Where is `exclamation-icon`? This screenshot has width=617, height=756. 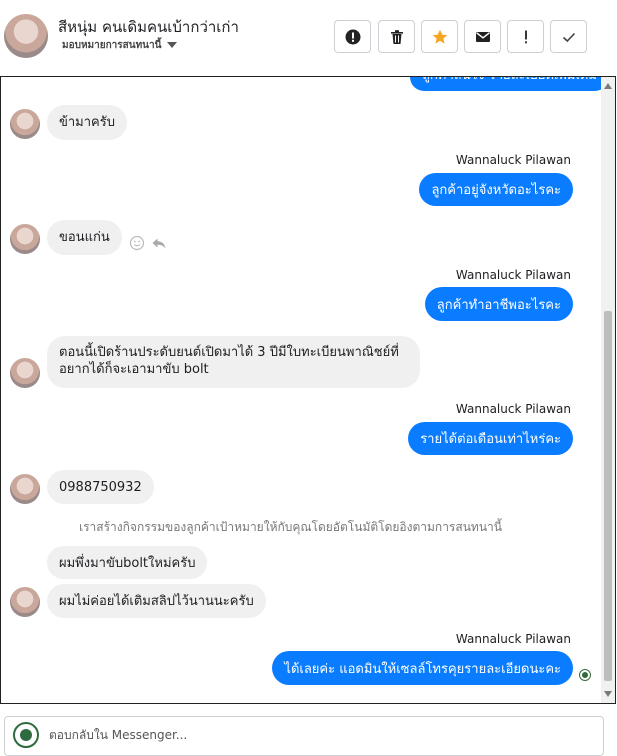 exclamation-icon is located at coordinates (525, 36).